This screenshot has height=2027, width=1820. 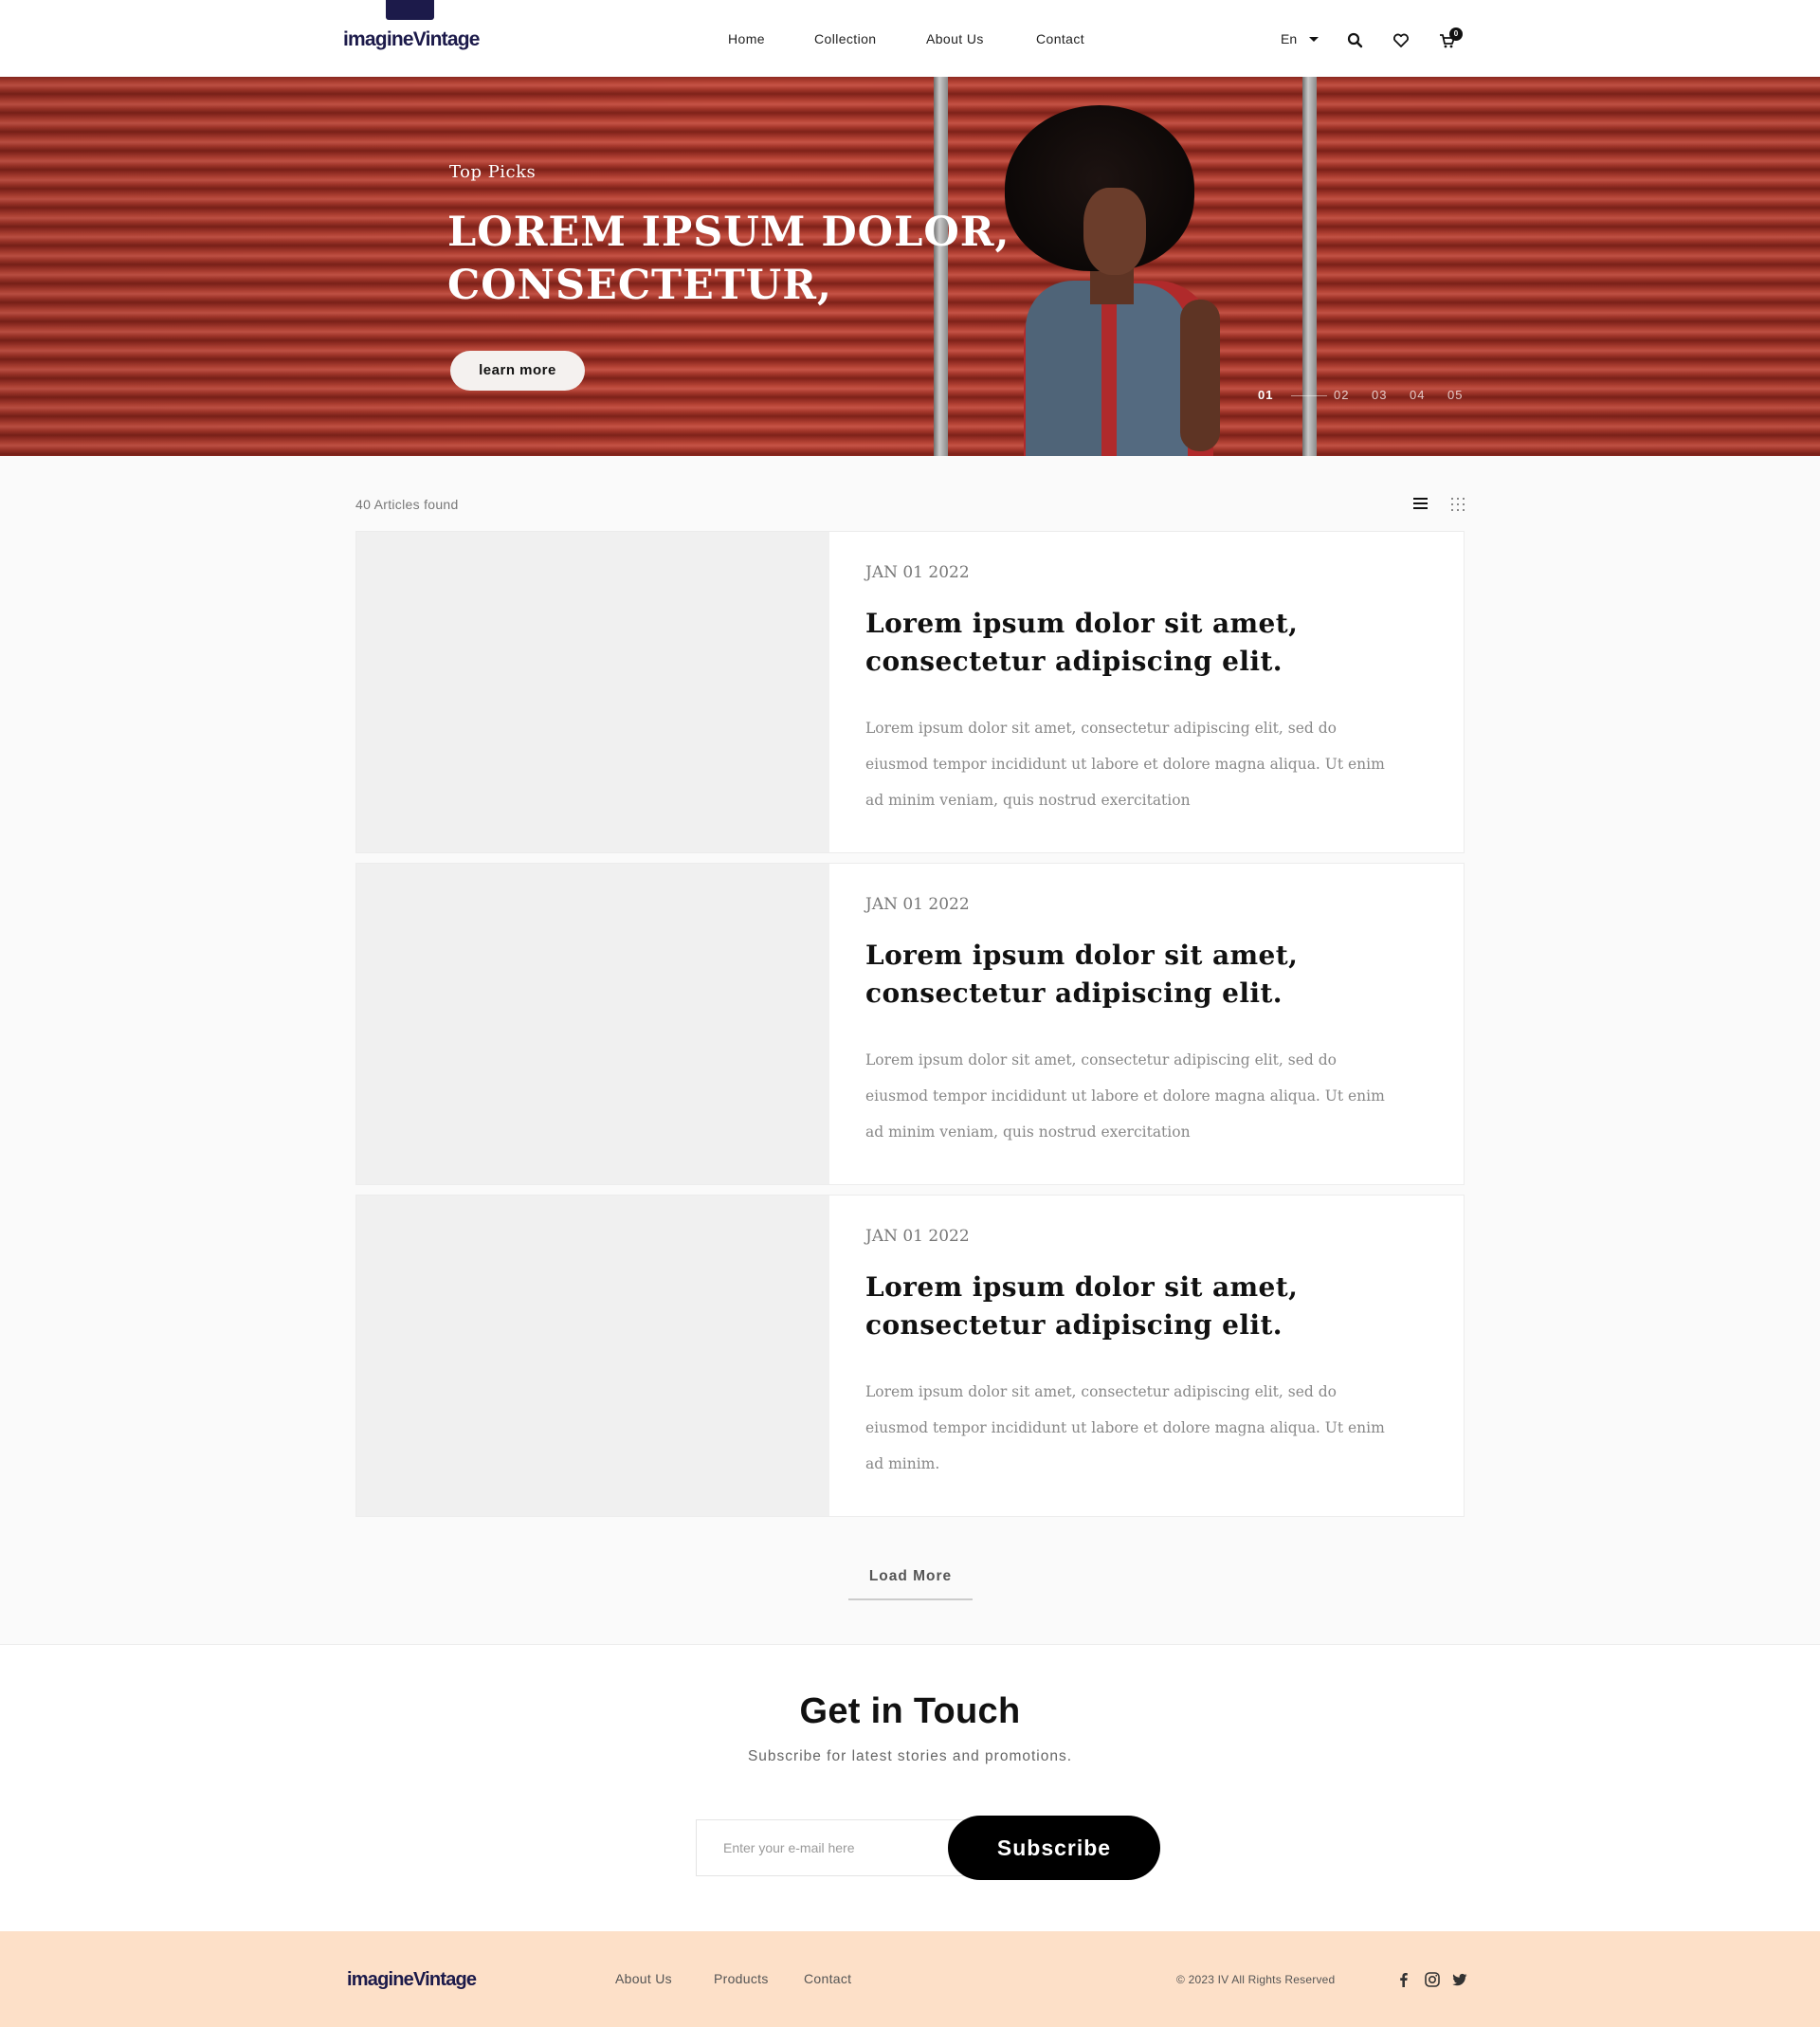 What do you see at coordinates (1265, 395) in the screenshot?
I see `slide-dot-01: 01` at bounding box center [1265, 395].